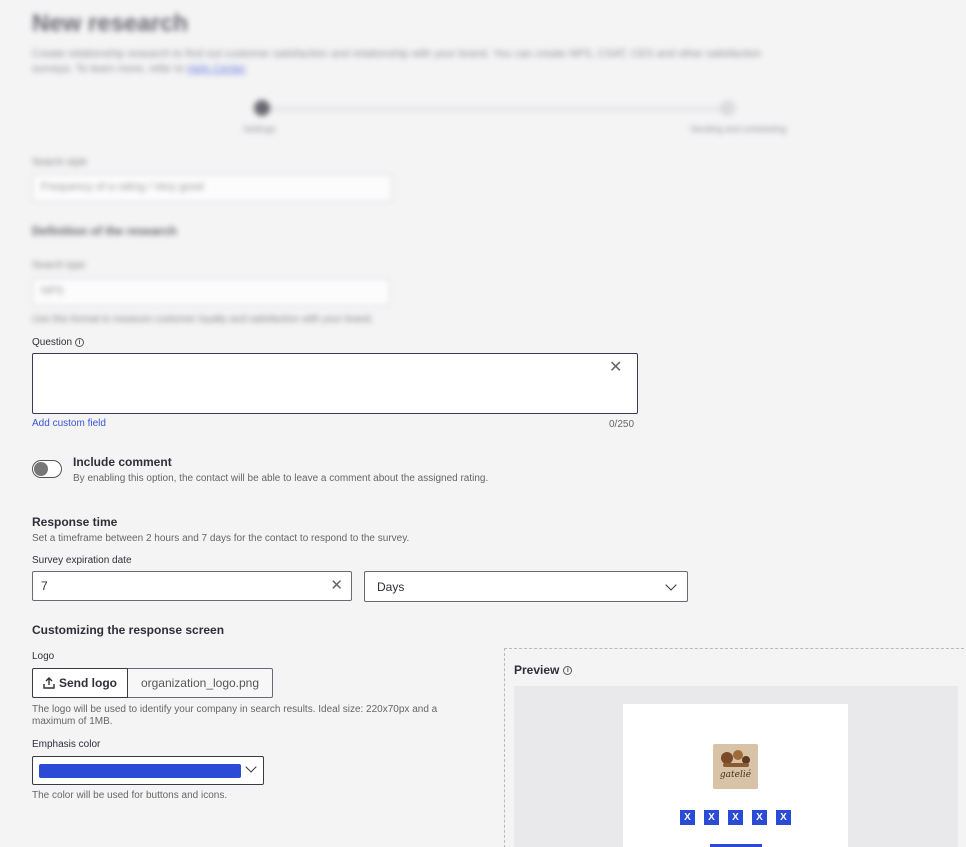  What do you see at coordinates (526, 586) in the screenshot?
I see `time-unit-select: Days` at bounding box center [526, 586].